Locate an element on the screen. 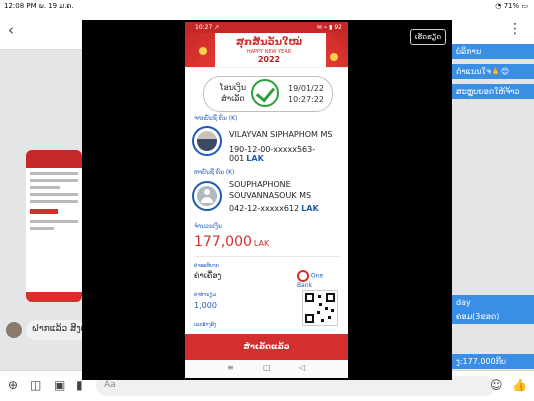 The width and height of the screenshot is (534, 401). message-bubble-sent: day is located at coordinates (493, 302).